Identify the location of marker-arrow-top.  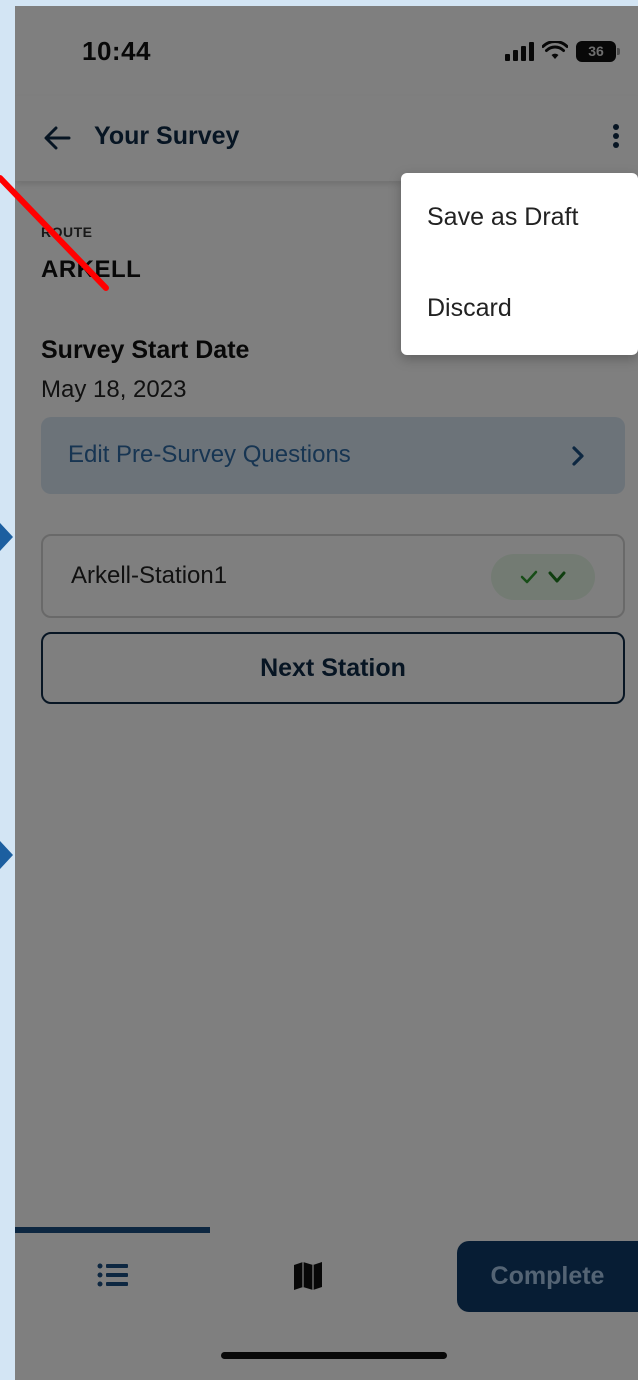
(6, 537).